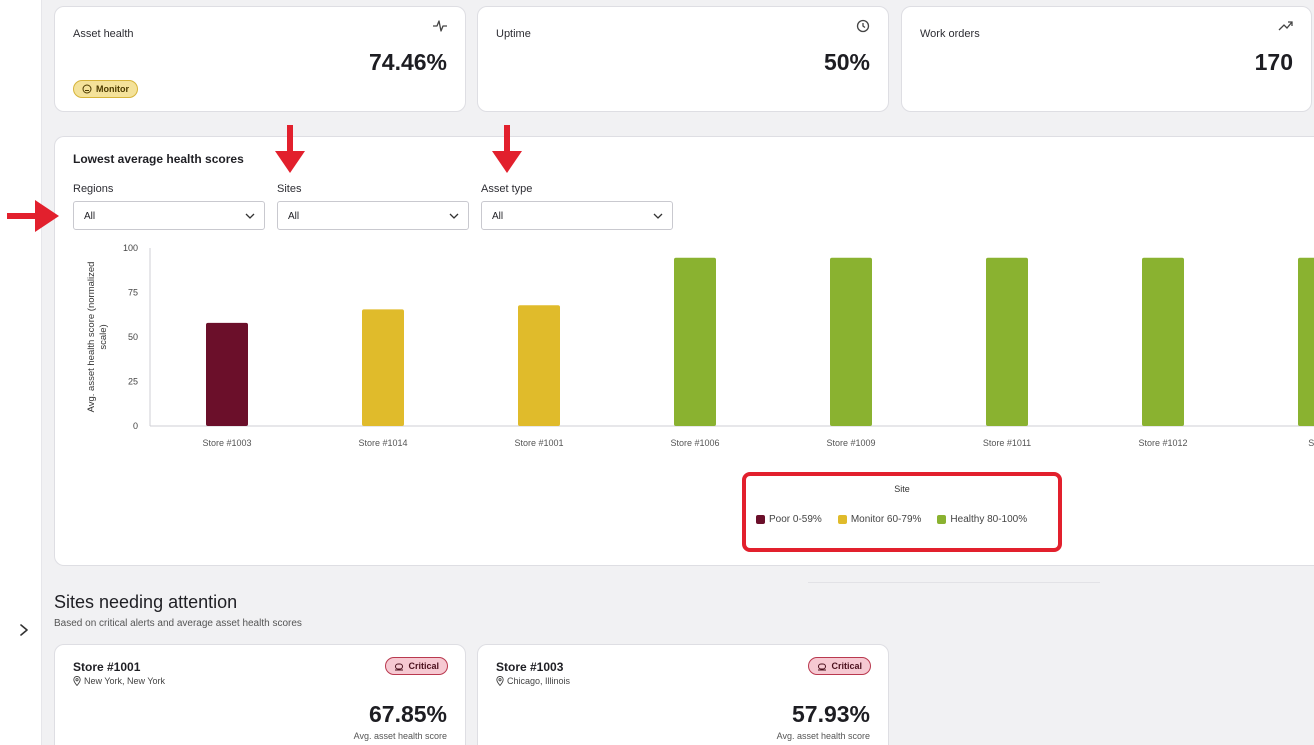 This screenshot has width=1314, height=745. I want to click on annotation-arrow-right-icon, so click(33, 216).